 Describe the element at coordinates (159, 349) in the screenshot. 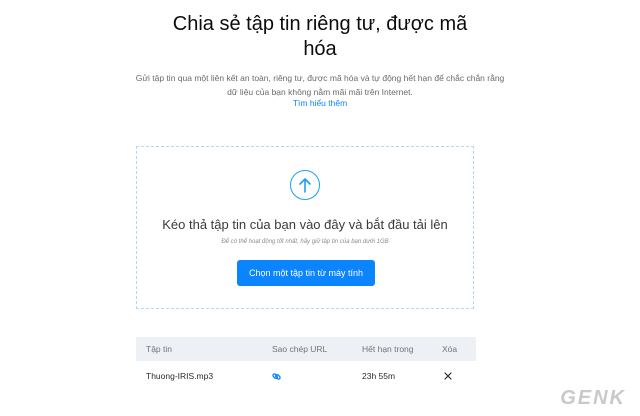

I see `header-file: Tập tin` at that location.